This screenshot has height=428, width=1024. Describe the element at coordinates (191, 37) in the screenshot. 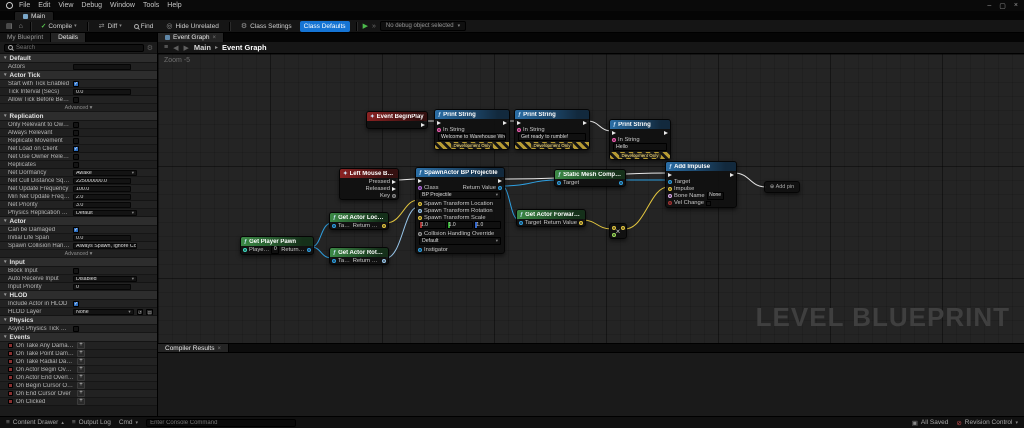

I see `tab-event-graph: Event Graph ×` at that location.